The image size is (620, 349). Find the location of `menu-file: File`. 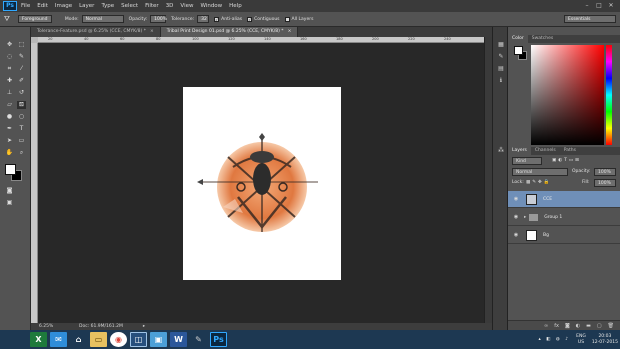

menu-file: File is located at coordinates (25, 6).